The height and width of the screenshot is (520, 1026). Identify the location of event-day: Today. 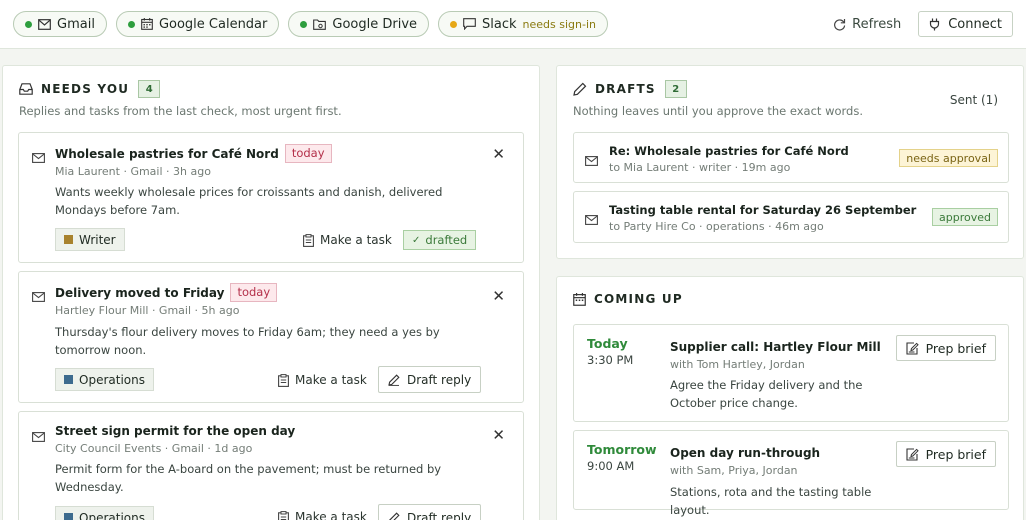
(607, 343).